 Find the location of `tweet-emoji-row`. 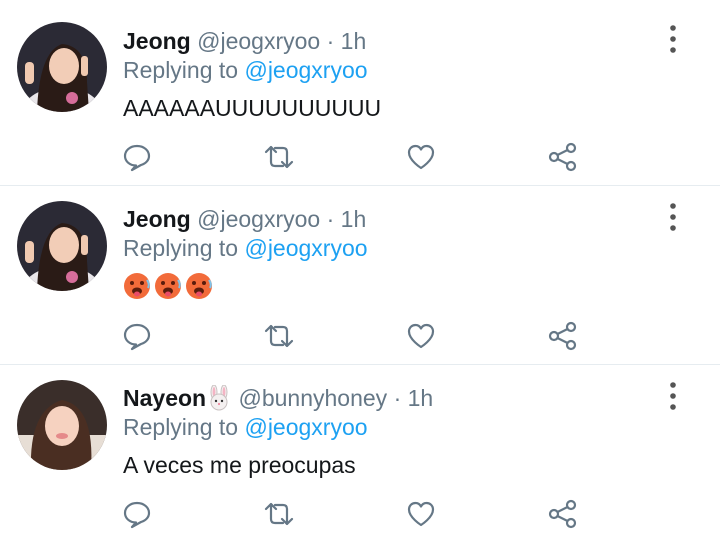

tweet-emoji-row is located at coordinates (168, 286).